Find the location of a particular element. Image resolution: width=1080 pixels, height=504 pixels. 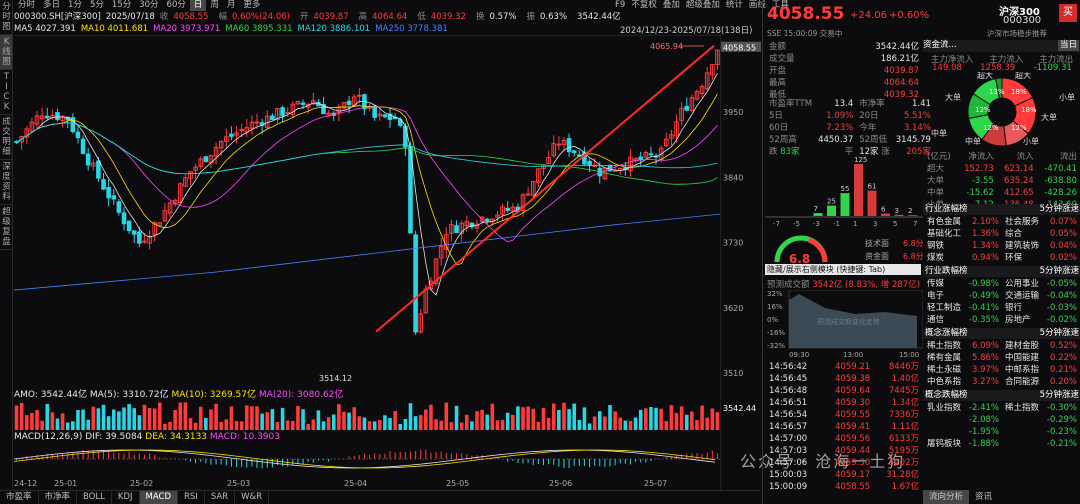

rank-row: 有色金属 2.10% 社会服务 0.07% is located at coordinates (1002, 222).